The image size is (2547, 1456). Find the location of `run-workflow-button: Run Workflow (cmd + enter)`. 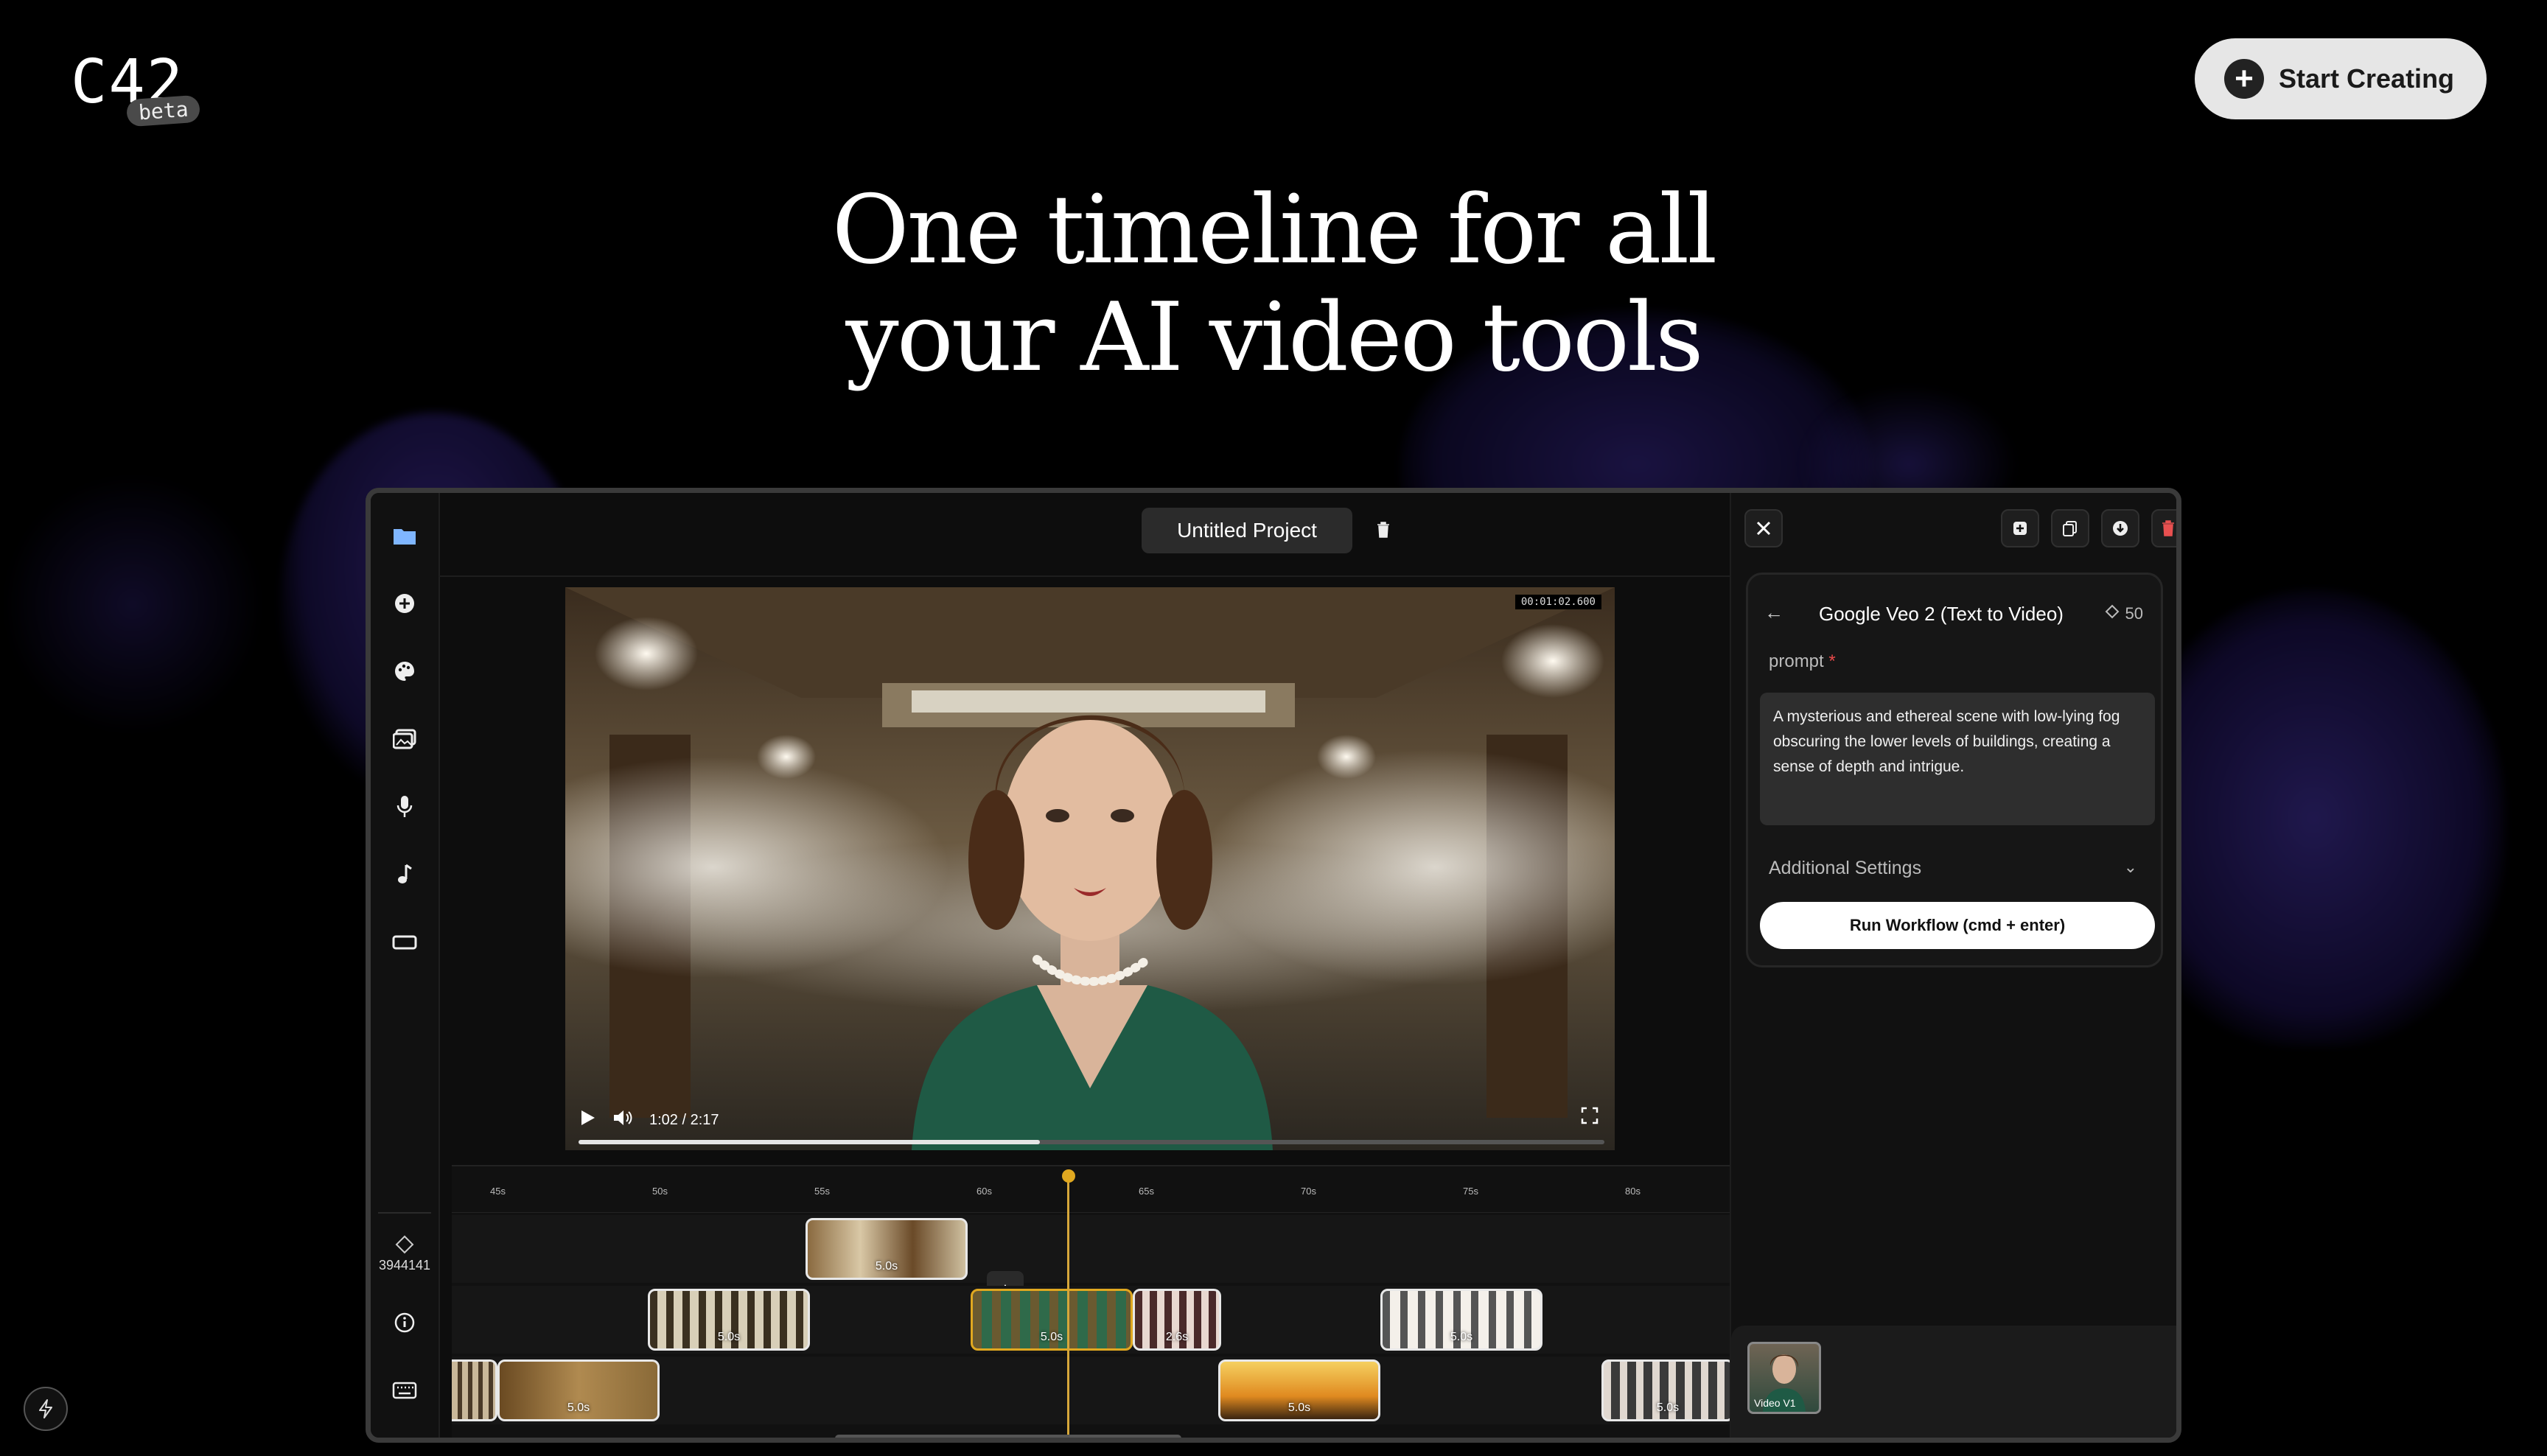

run-workflow-button: Run Workflow (cmd + enter) is located at coordinates (1957, 926).